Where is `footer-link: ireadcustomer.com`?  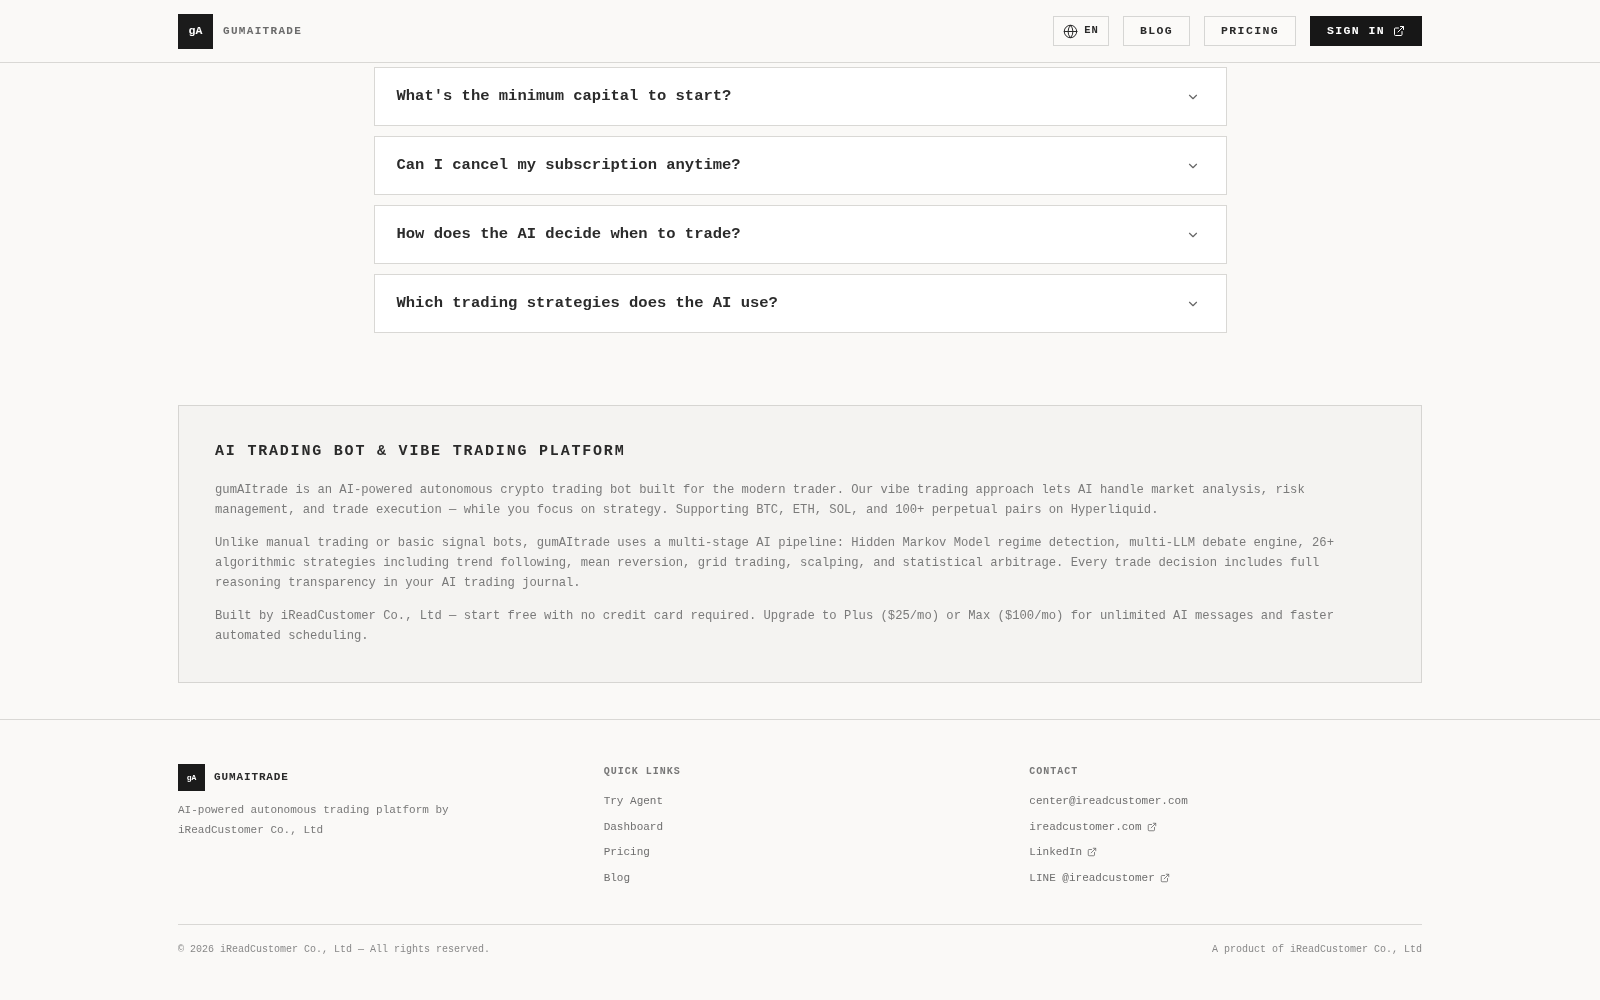 footer-link: ireadcustomer.com is located at coordinates (1093, 826).